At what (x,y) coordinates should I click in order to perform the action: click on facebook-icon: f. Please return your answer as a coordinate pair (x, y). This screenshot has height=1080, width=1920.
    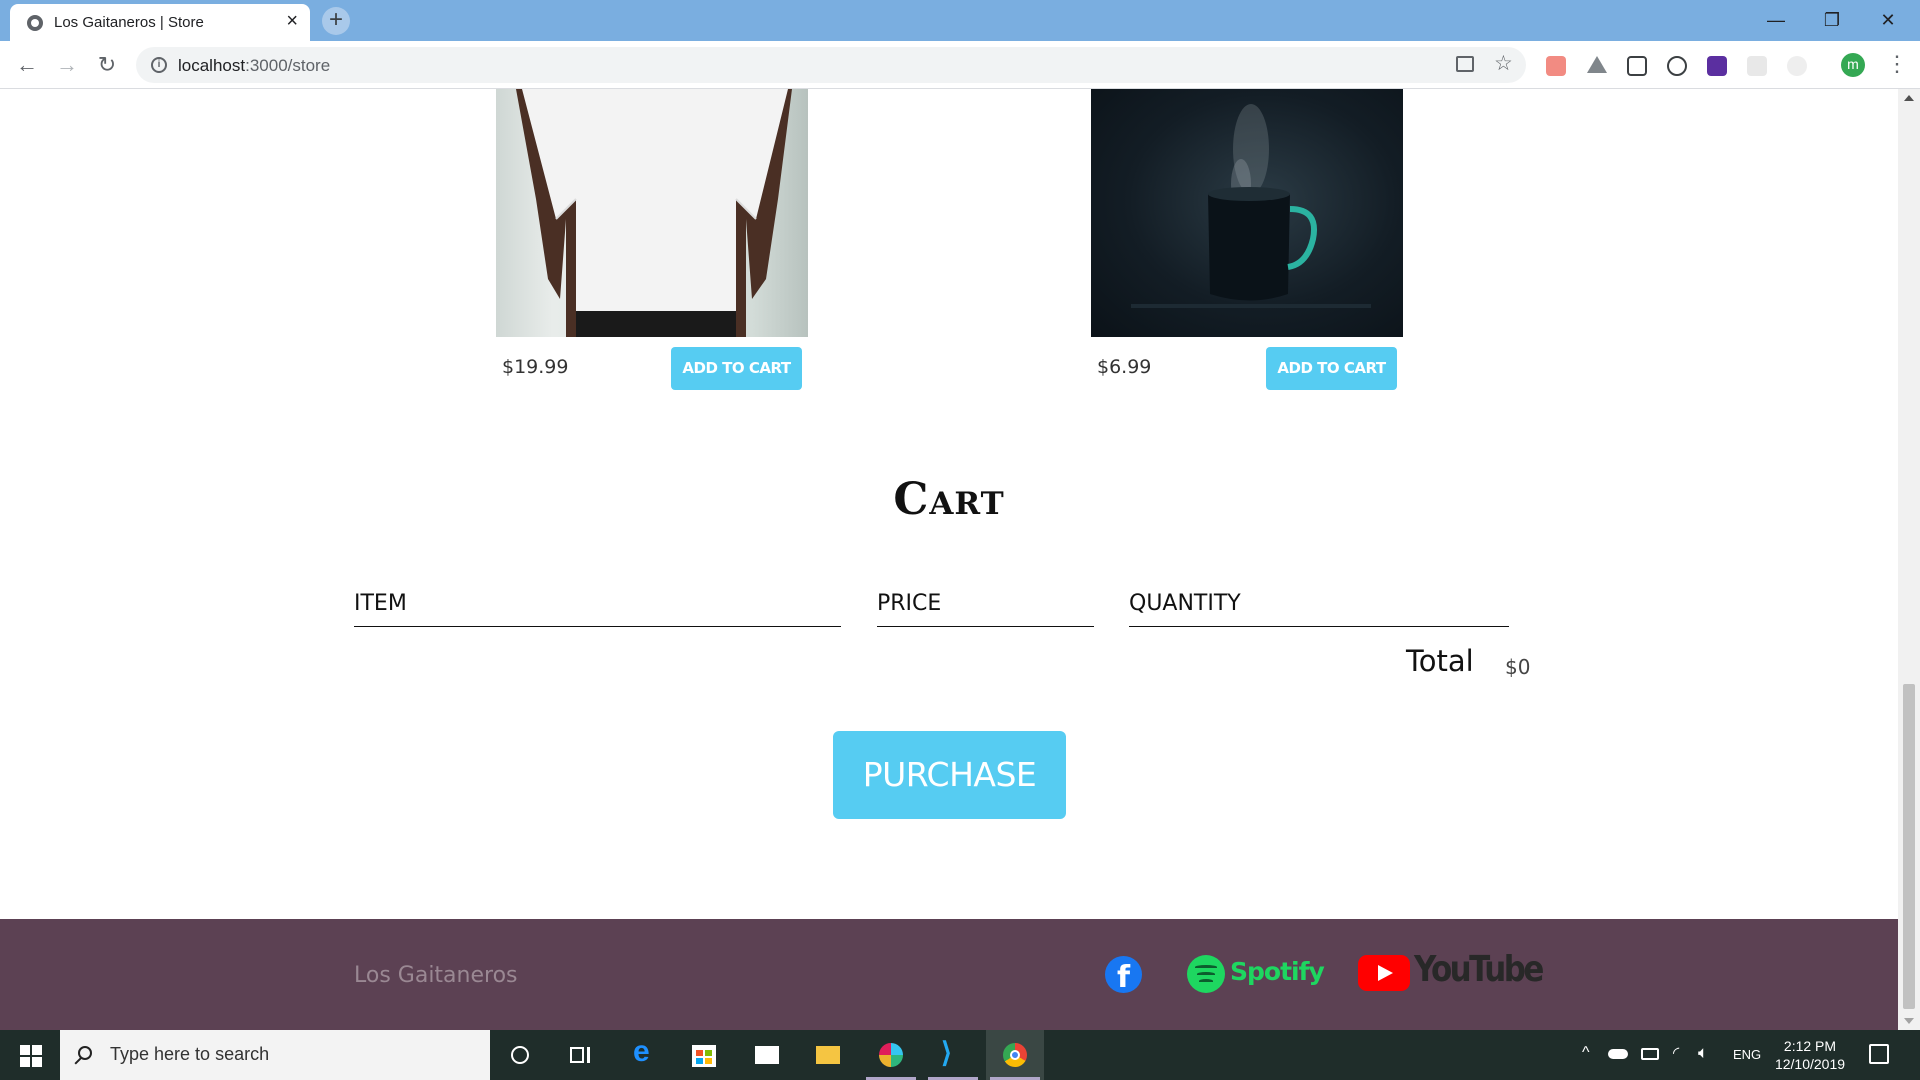
    Looking at the image, I should click on (1123, 974).